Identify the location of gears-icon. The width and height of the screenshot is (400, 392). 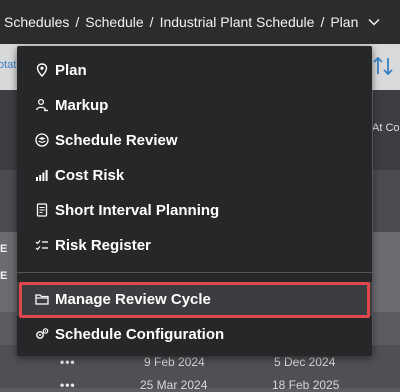
(42, 333).